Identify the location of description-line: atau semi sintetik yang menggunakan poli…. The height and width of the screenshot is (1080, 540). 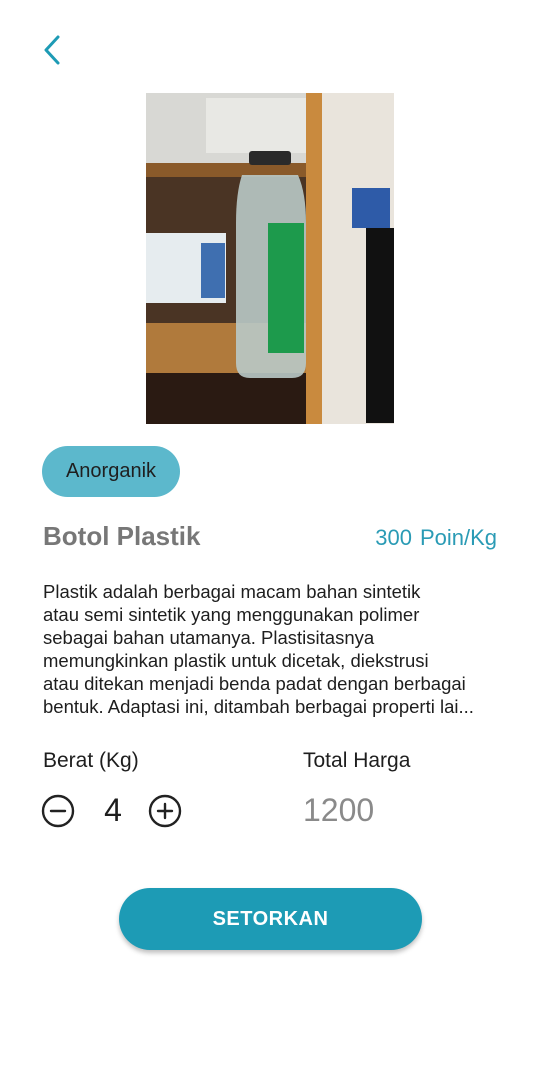
(231, 614).